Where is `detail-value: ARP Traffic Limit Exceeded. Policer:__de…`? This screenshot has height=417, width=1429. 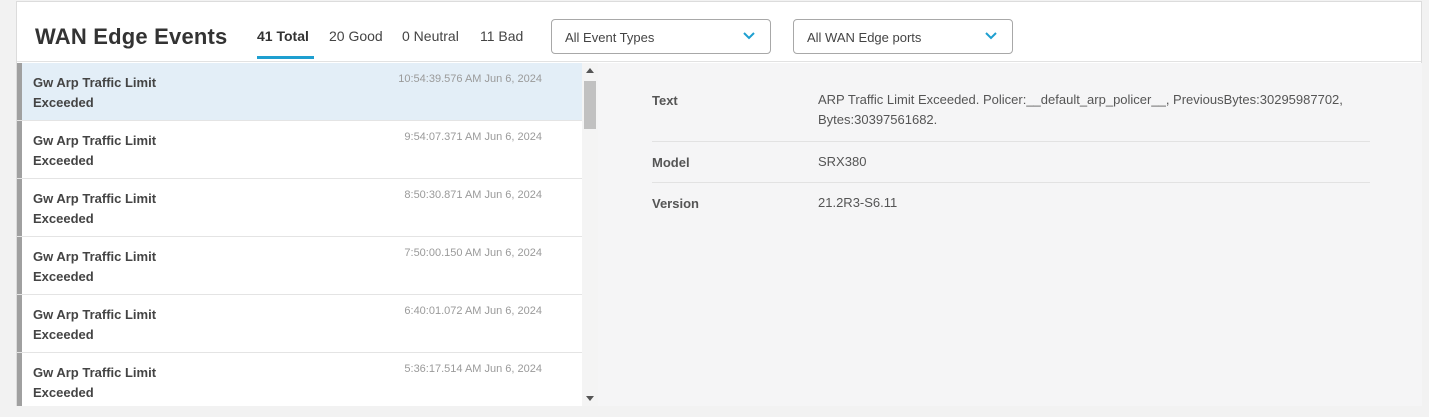 detail-value: ARP Traffic Limit Exceeded. Policer:__de… is located at coordinates (1080, 109).